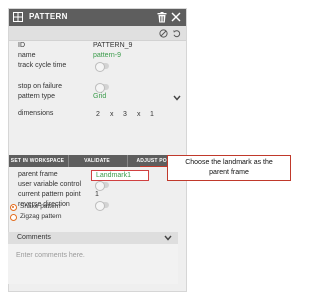 This screenshot has width=320, height=296. Describe the element at coordinates (37, 161) in the screenshot. I see `set-in-workspace-button: SET IN WORKSPACE` at that location.